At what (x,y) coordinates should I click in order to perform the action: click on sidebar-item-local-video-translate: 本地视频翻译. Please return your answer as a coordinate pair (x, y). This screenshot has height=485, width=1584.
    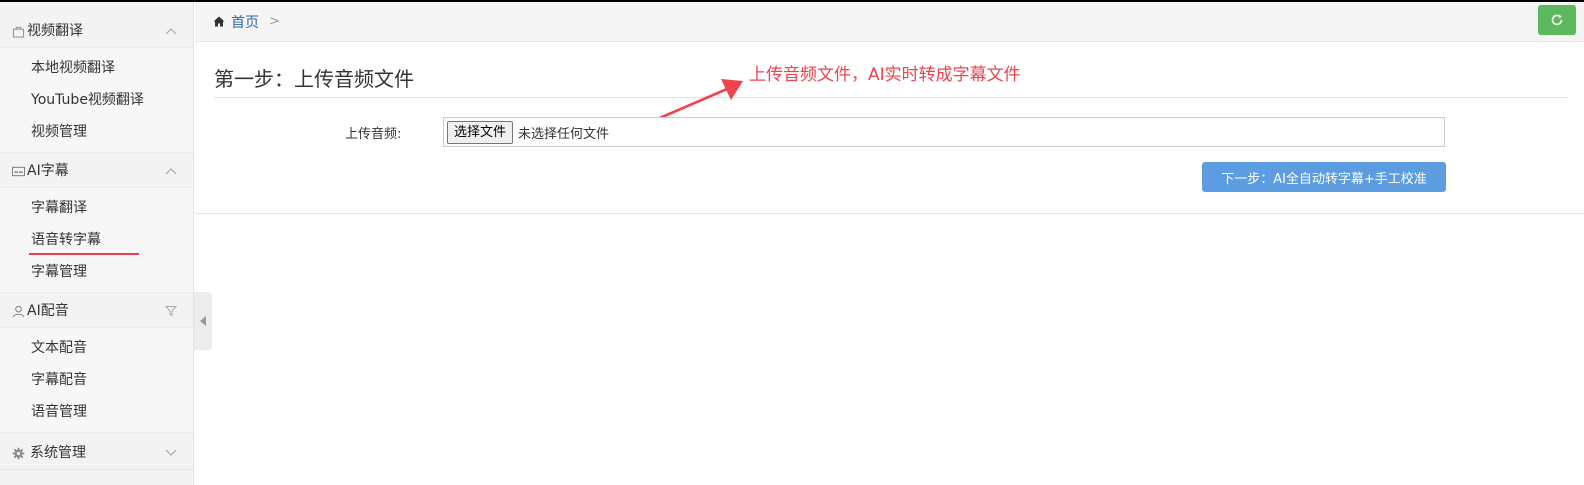
    Looking at the image, I should click on (96, 68).